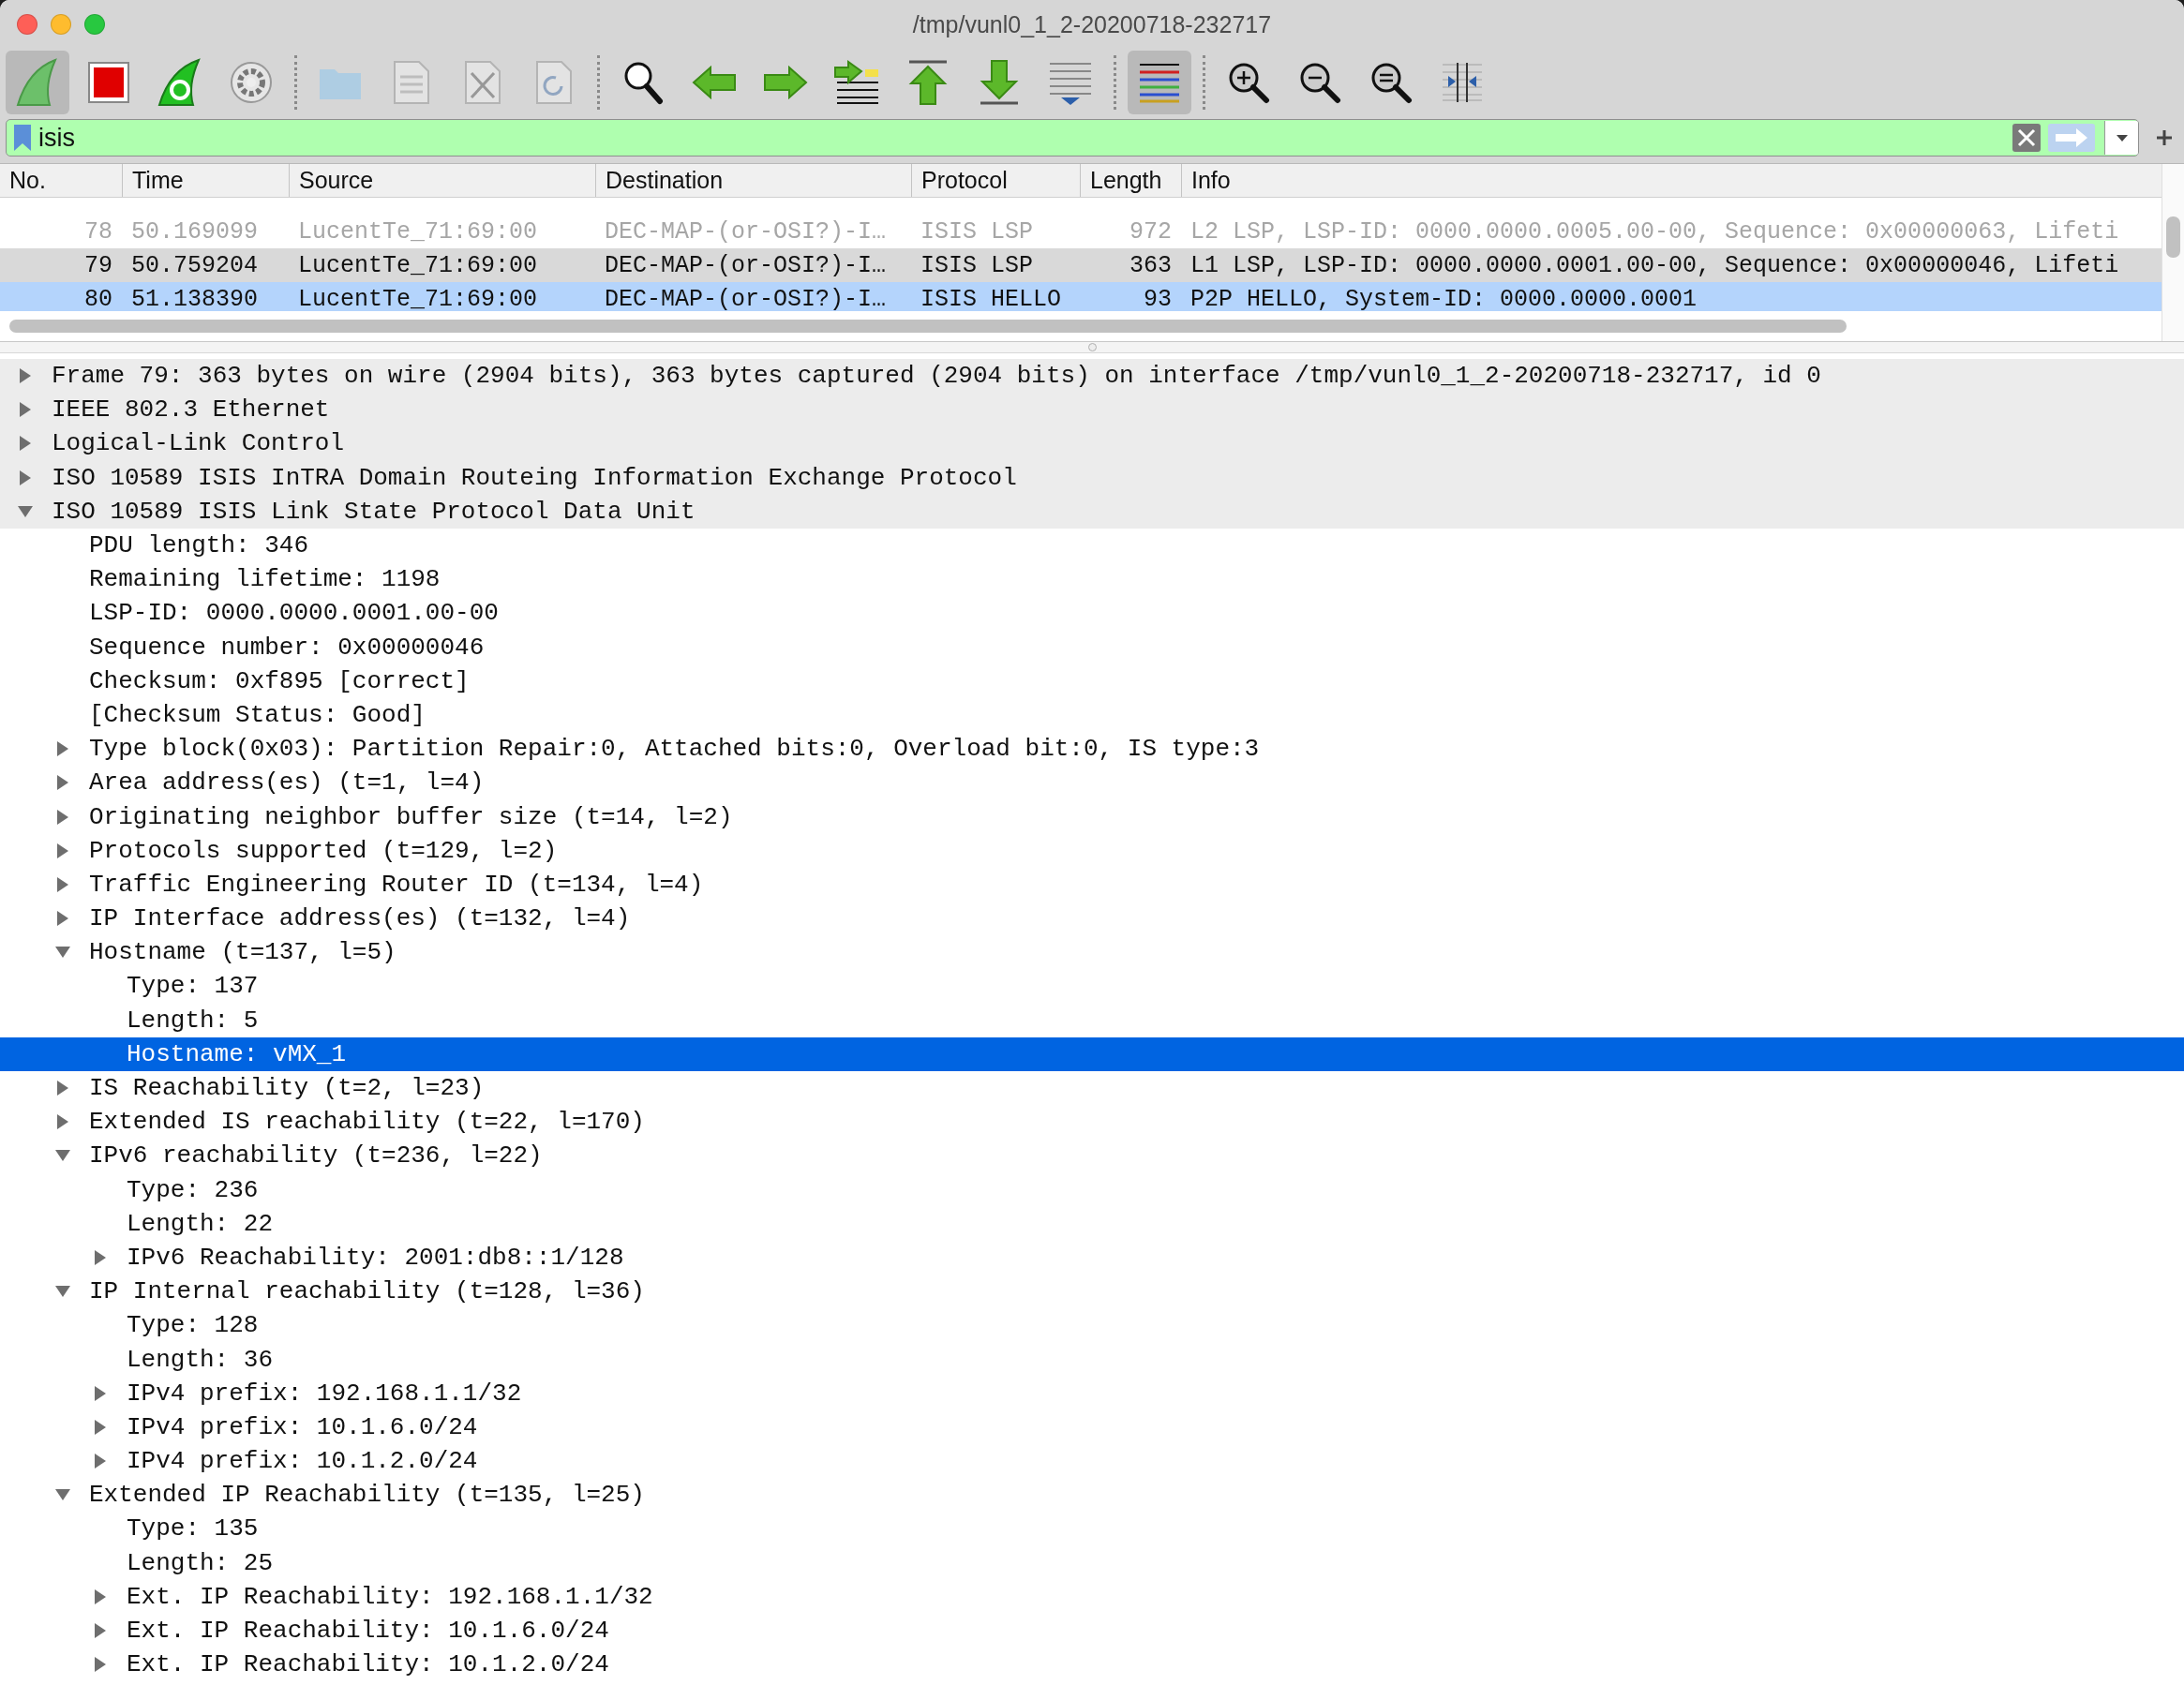 The width and height of the screenshot is (2184, 1700). Describe the element at coordinates (200, 1223) in the screenshot. I see `tree-item-text: Length: 22` at that location.